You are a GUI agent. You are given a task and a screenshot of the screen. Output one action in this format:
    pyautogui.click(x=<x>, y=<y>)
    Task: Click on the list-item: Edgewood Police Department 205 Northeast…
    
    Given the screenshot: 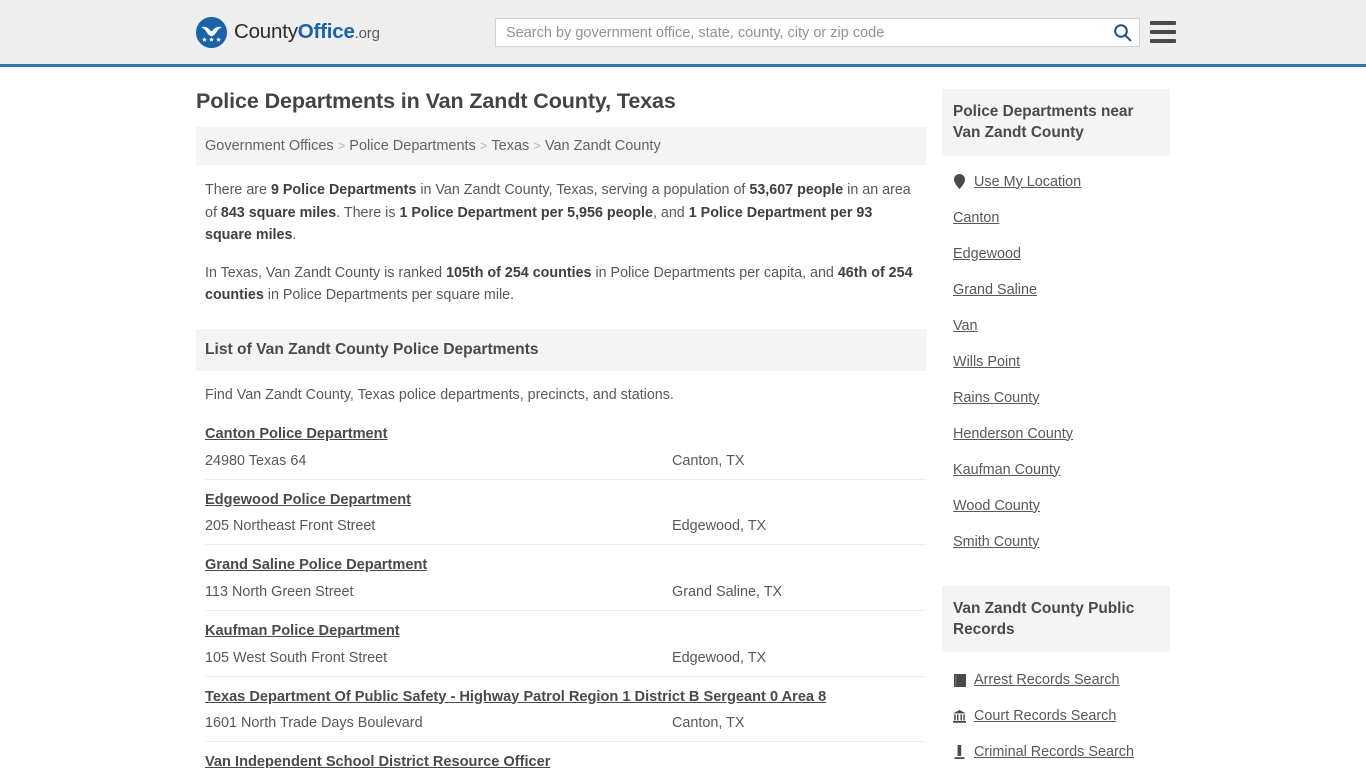 What is the action you would take?
    pyautogui.click(x=565, y=513)
    